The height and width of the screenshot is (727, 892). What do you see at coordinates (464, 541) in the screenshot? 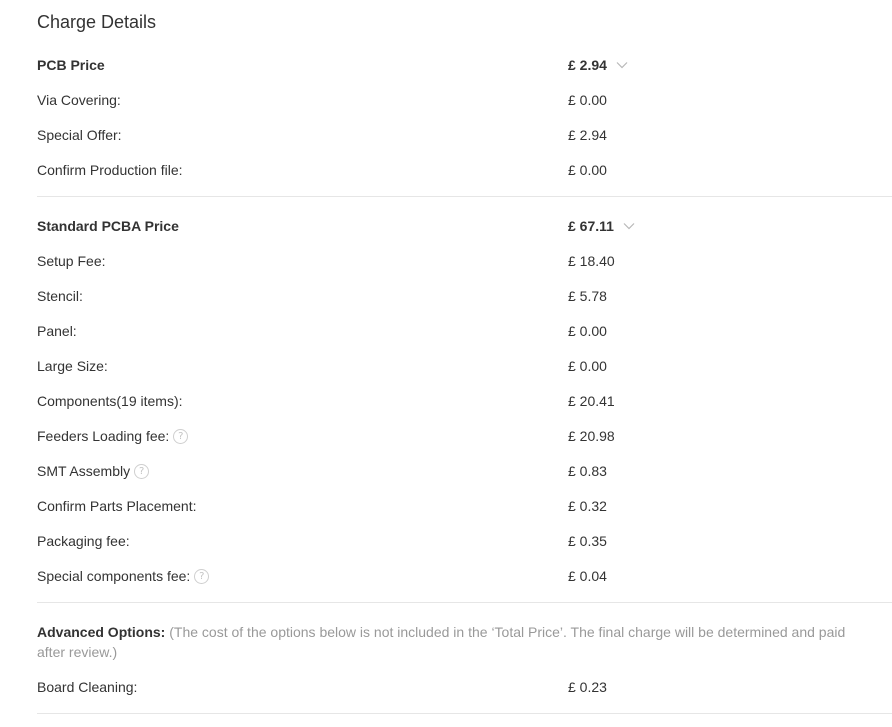
I see `fee-row: Packaging fee: £ 0.35` at bounding box center [464, 541].